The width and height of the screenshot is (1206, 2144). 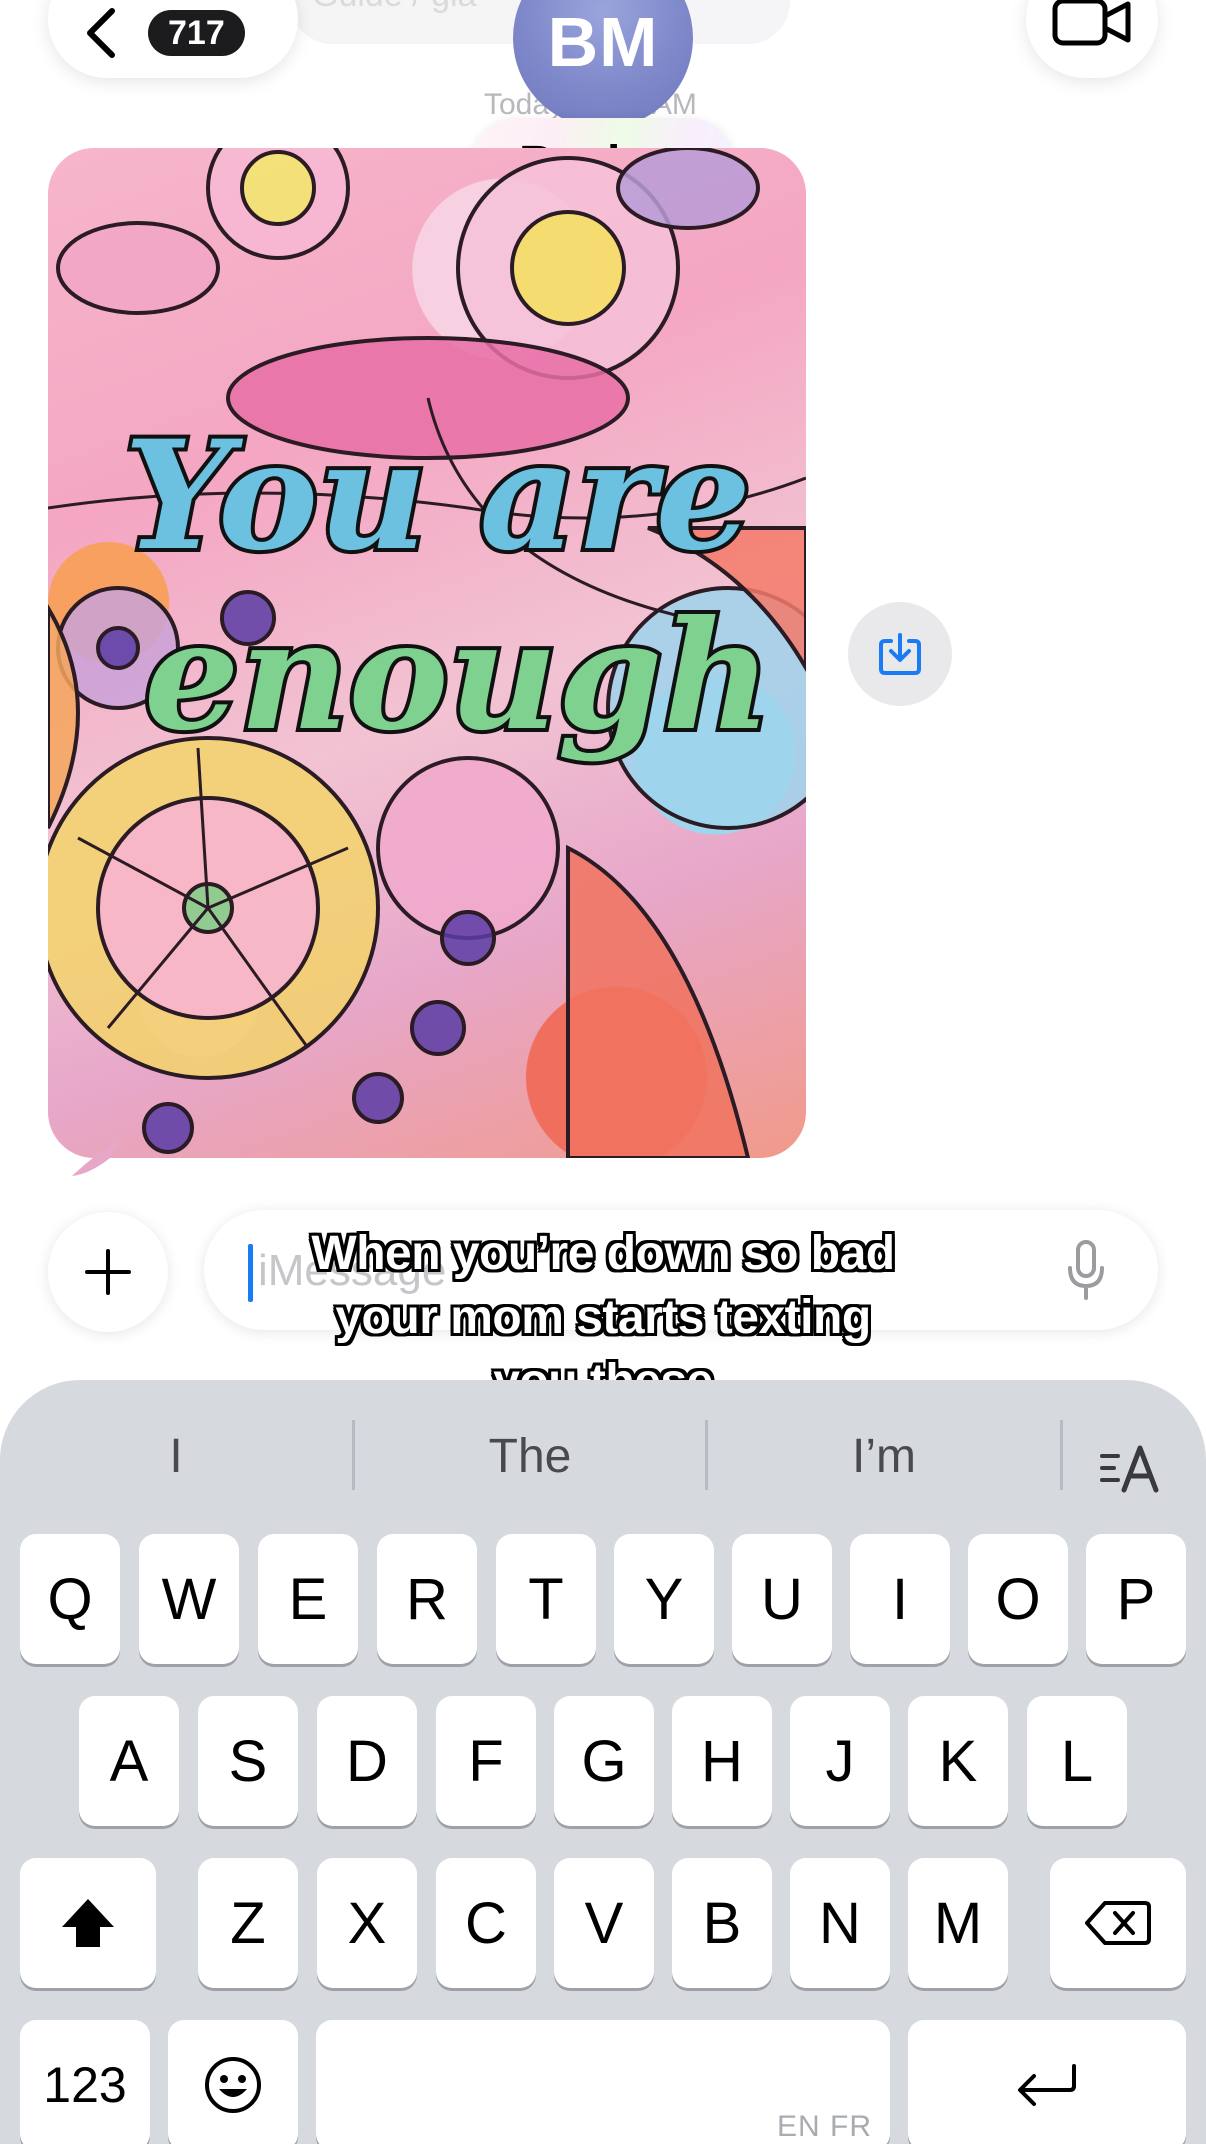 I want to click on key-y: Y, so click(x=664, y=1599).